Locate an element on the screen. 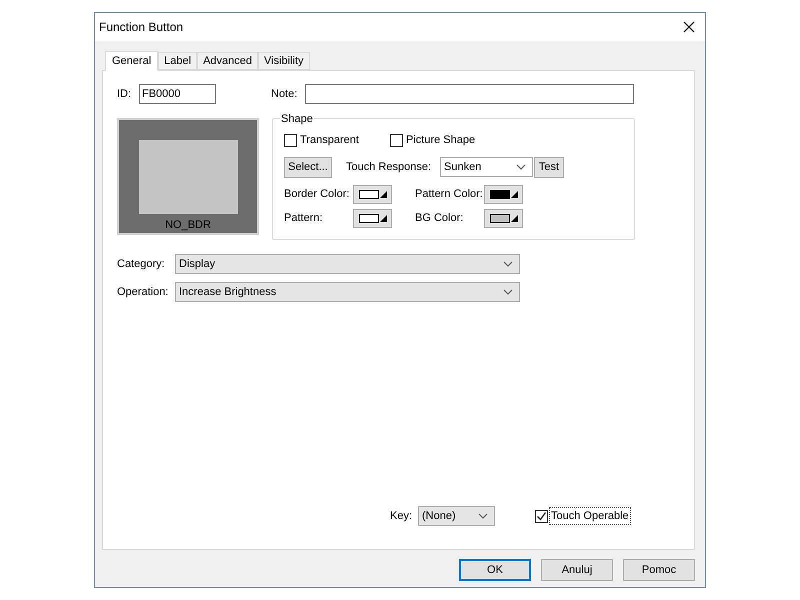 The height and width of the screenshot is (600, 800). tab: General is located at coordinates (131, 61).